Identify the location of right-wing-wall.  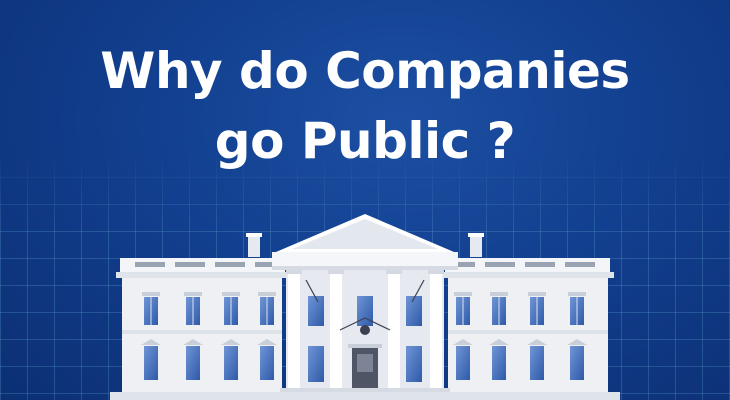
(528, 339).